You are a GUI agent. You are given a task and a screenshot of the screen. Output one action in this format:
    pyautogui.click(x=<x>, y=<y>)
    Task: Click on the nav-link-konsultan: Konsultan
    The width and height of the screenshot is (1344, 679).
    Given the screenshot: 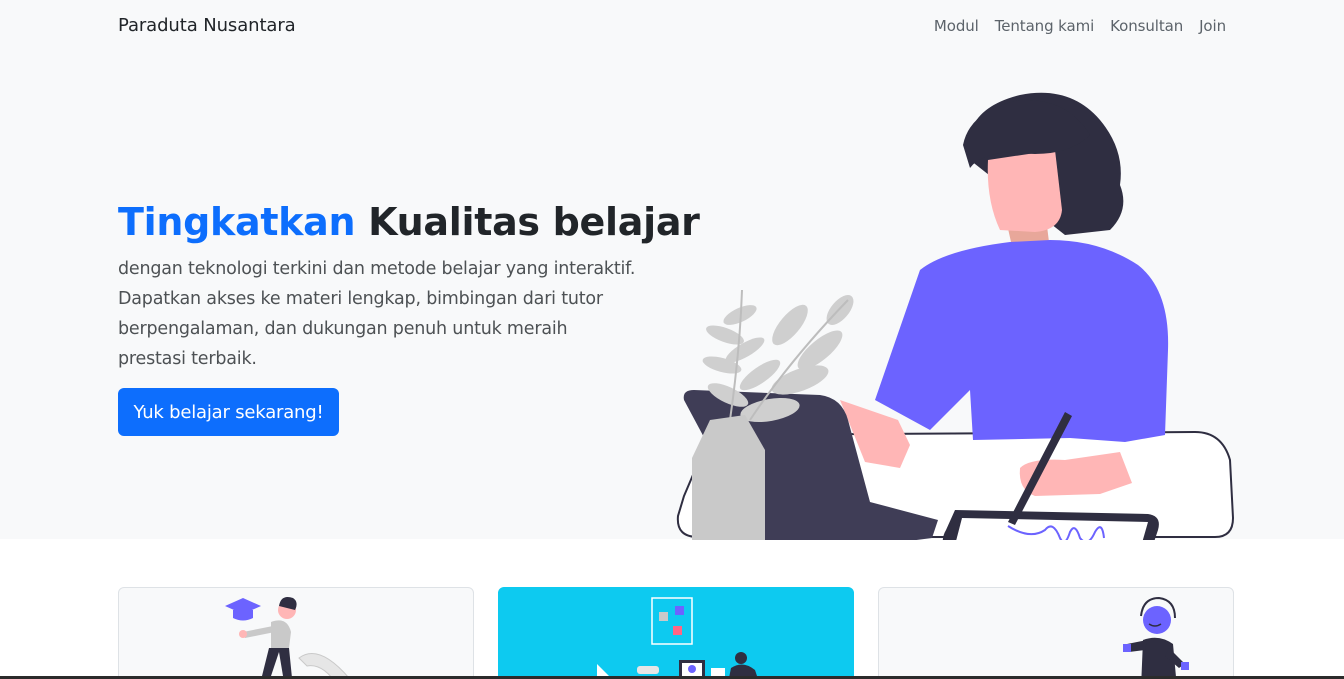 What is the action you would take?
    pyautogui.click(x=1146, y=26)
    